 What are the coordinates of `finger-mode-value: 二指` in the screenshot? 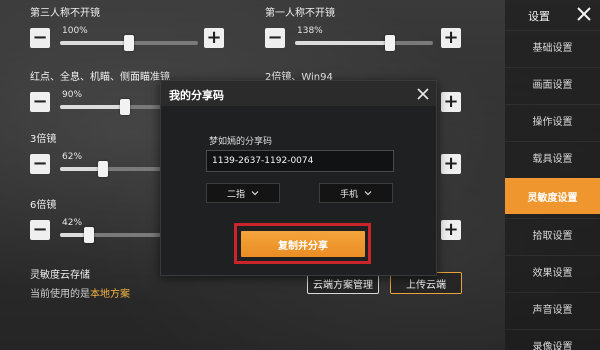 It's located at (235, 194).